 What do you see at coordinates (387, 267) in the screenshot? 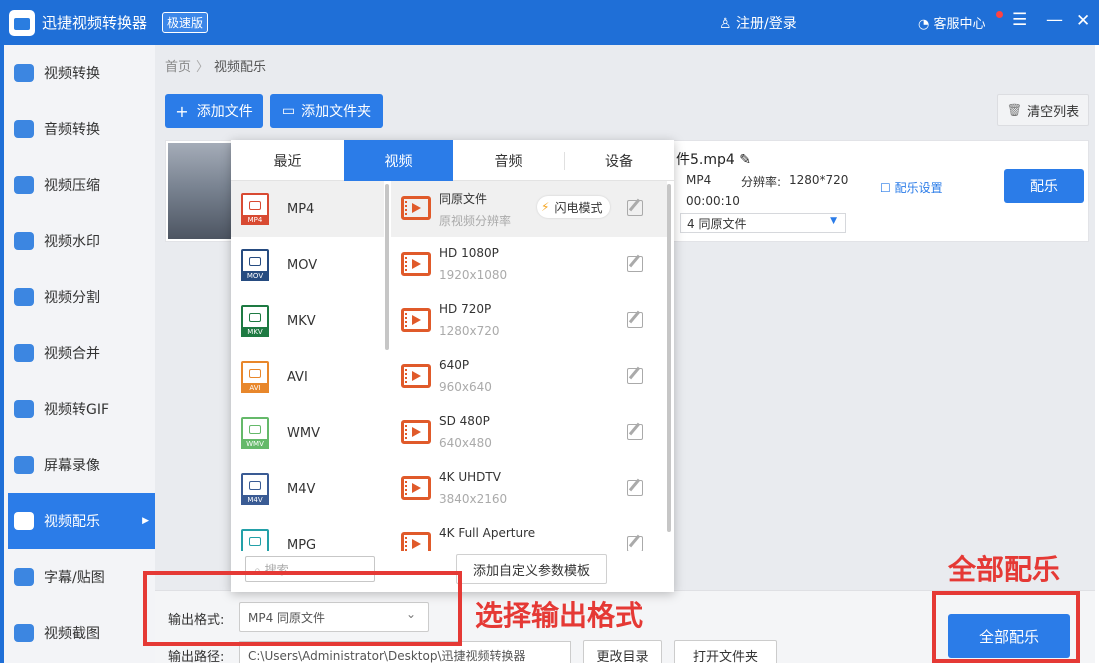
I see `format-list-scrollbar` at bounding box center [387, 267].